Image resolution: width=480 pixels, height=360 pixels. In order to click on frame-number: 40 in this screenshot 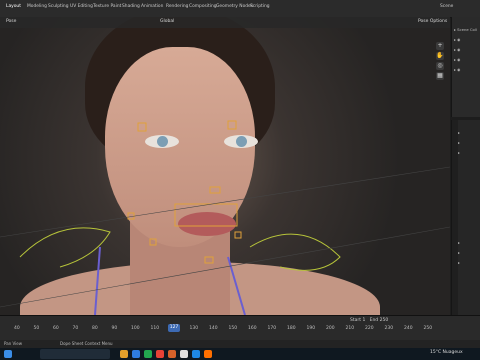, I will do `click(17, 328)`.